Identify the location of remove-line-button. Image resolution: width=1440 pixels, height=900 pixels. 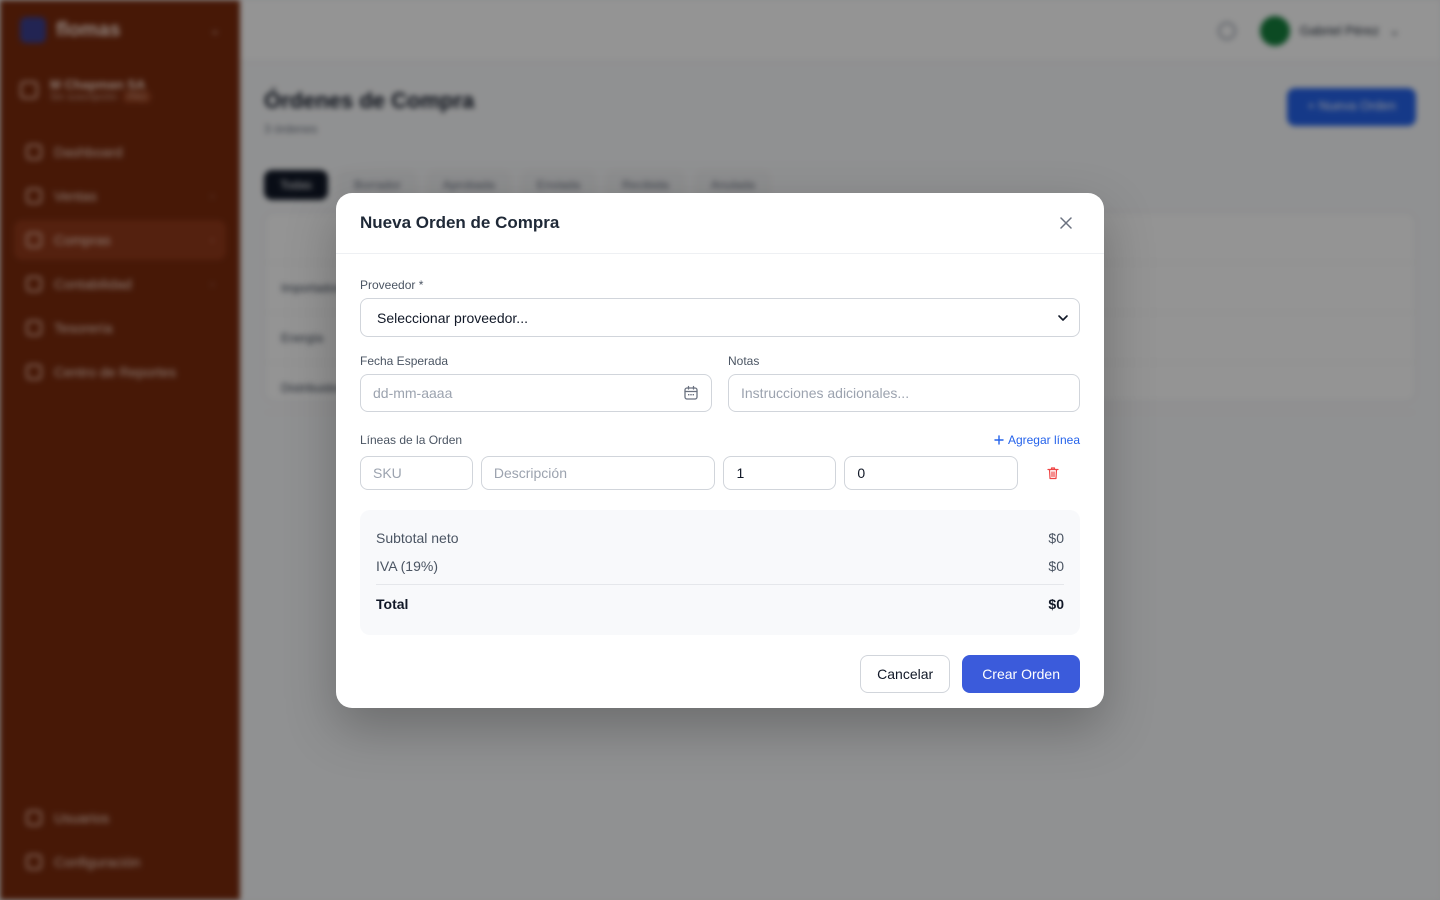
(1053, 473).